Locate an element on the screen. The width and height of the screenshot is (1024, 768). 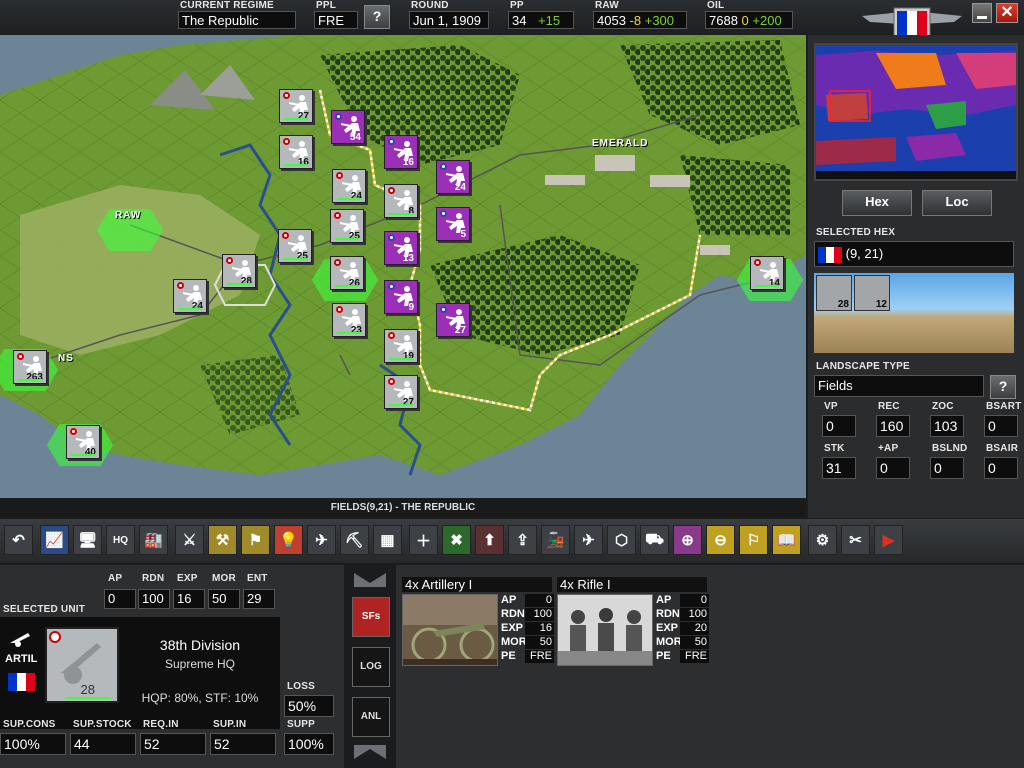
end-turn-button: ▶ is located at coordinates (888, 540).